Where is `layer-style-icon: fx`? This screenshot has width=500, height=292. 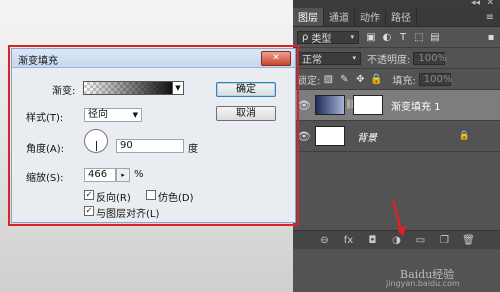 layer-style-icon: fx is located at coordinates (349, 240).